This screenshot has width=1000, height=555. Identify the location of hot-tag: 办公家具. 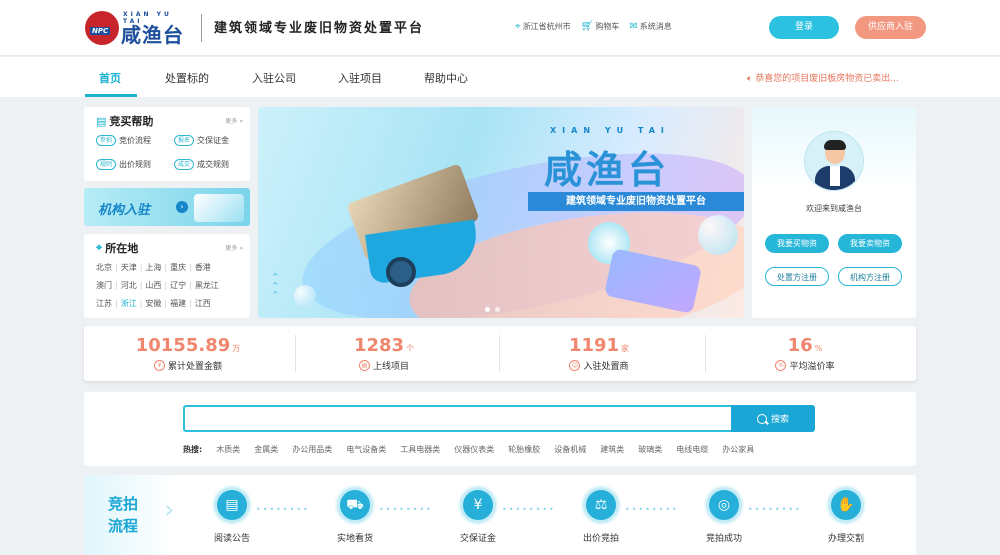
(738, 449).